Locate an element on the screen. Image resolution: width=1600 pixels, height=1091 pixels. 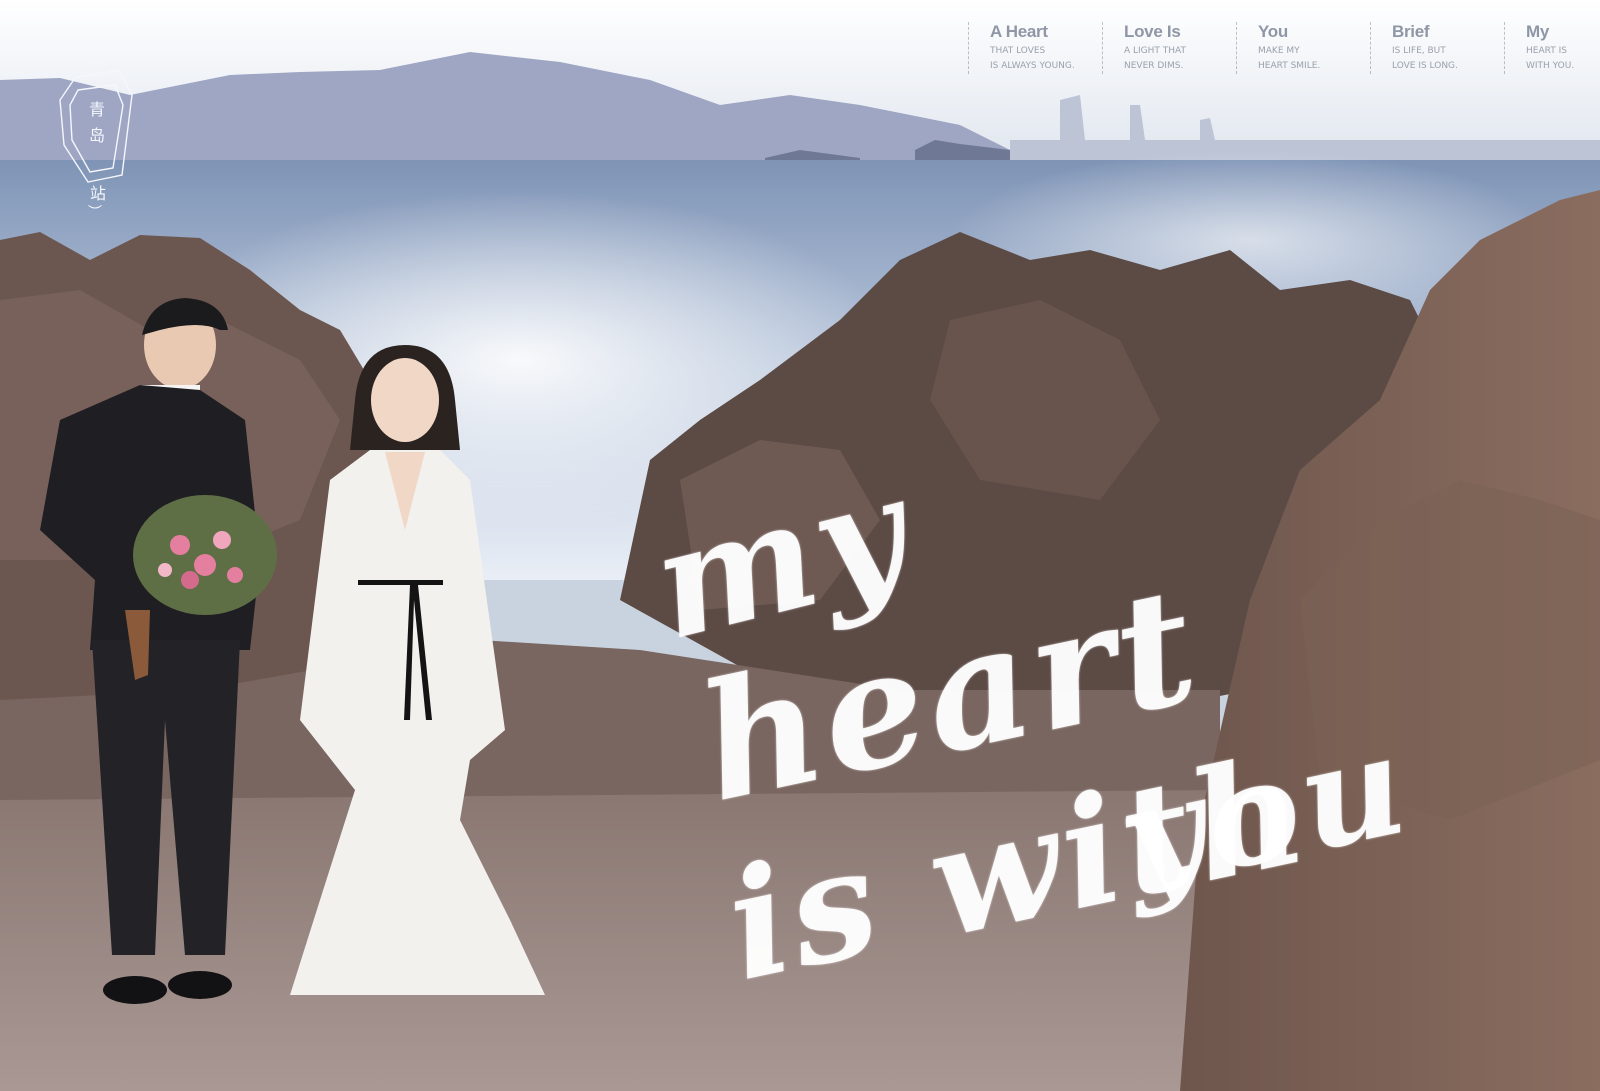
quote-line: HEART IS is located at coordinates (1546, 51).